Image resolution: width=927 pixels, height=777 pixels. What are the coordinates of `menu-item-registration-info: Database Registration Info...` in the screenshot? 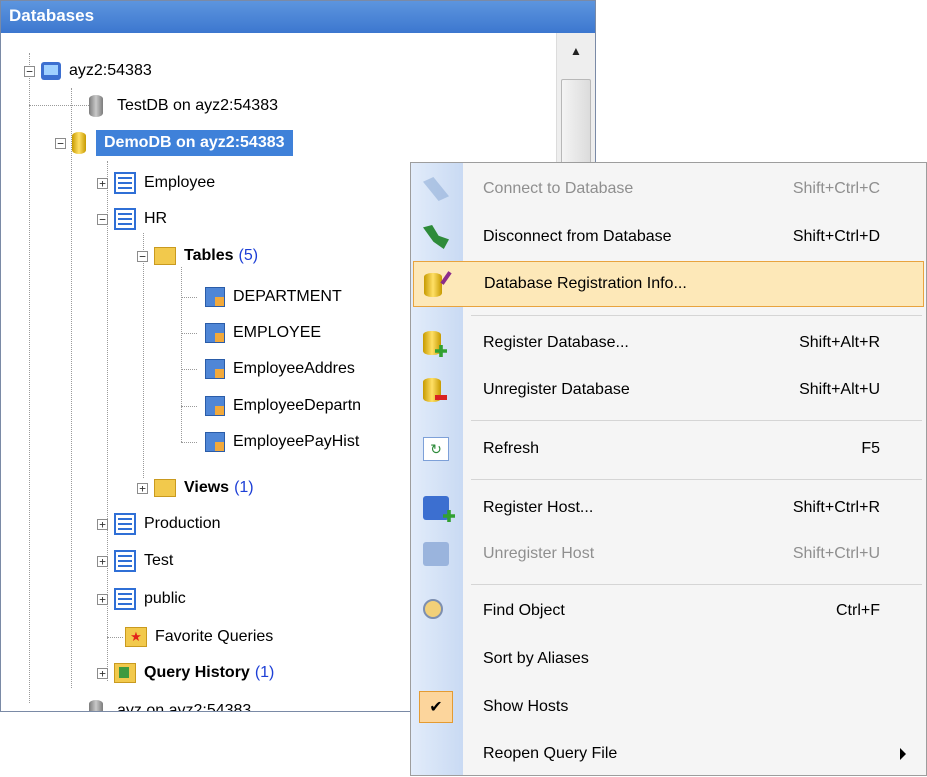 It's located at (668, 284).